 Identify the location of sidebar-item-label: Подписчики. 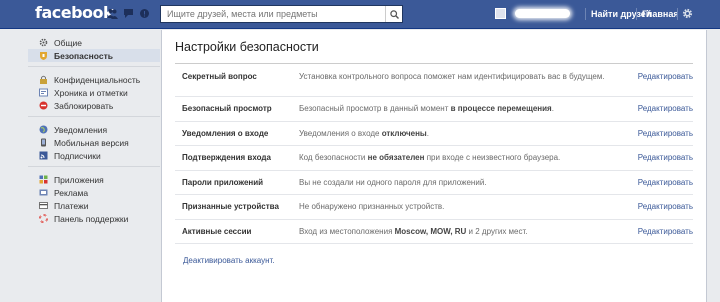
(77, 155).